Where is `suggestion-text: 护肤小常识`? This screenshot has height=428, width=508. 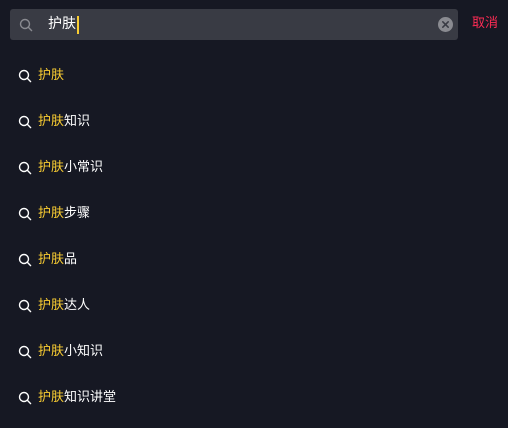 suggestion-text: 护肤小常识 is located at coordinates (70, 168).